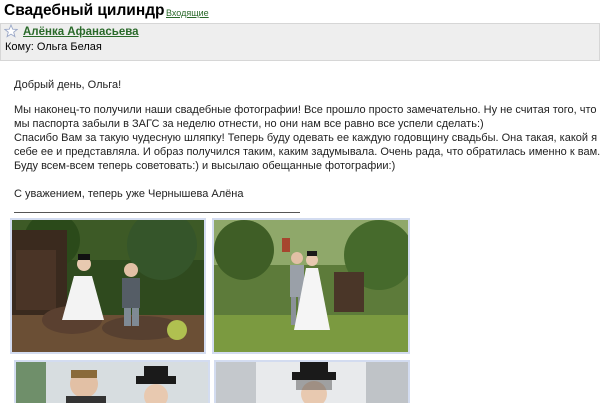 This screenshot has width=600, height=403. I want to click on signature: С уважением, теперь уже Чернышева Алёна, so click(129, 194).